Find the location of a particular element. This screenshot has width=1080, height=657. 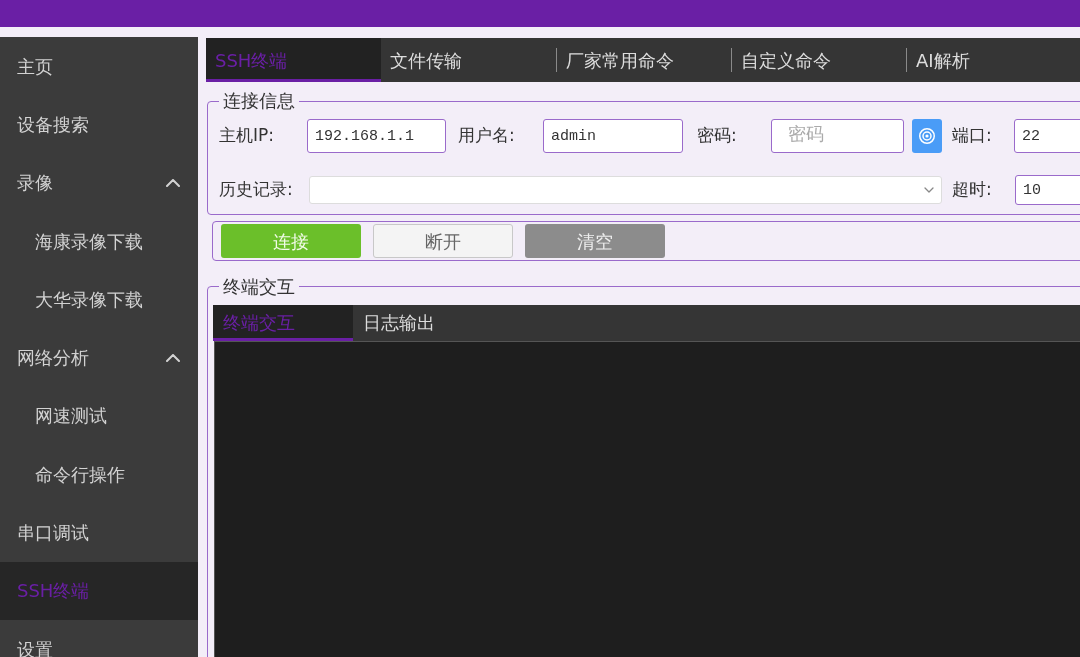

sidebar-item: 主页 is located at coordinates (99, 66).